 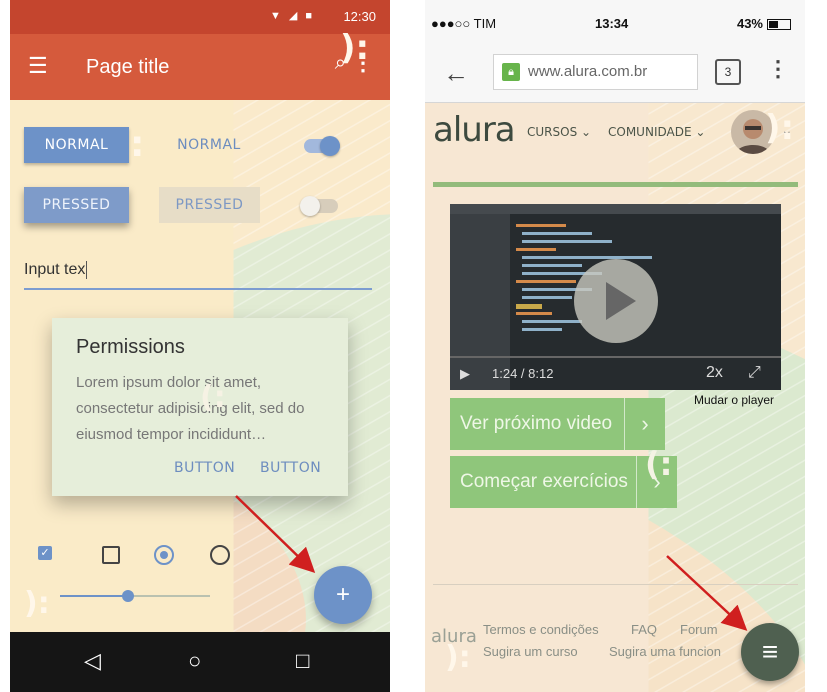 I want to click on app-bar: ☰ Page title ⌕ ⋮, so click(x=200, y=67).